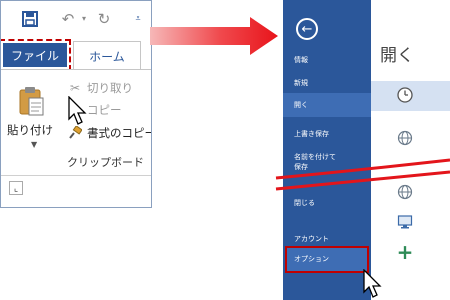  I want to click on cut-label: 切り取り, so click(110, 88).